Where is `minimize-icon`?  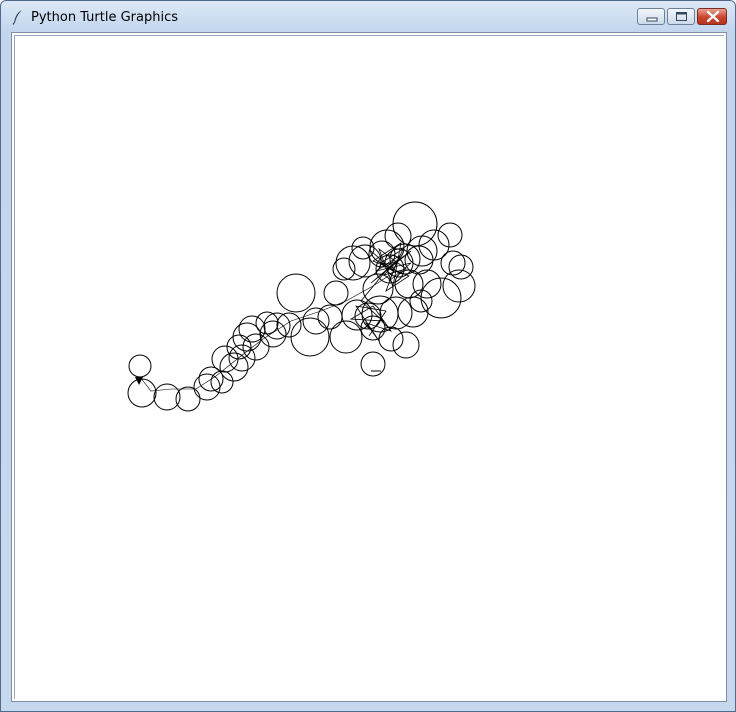
minimize-icon is located at coordinates (652, 19).